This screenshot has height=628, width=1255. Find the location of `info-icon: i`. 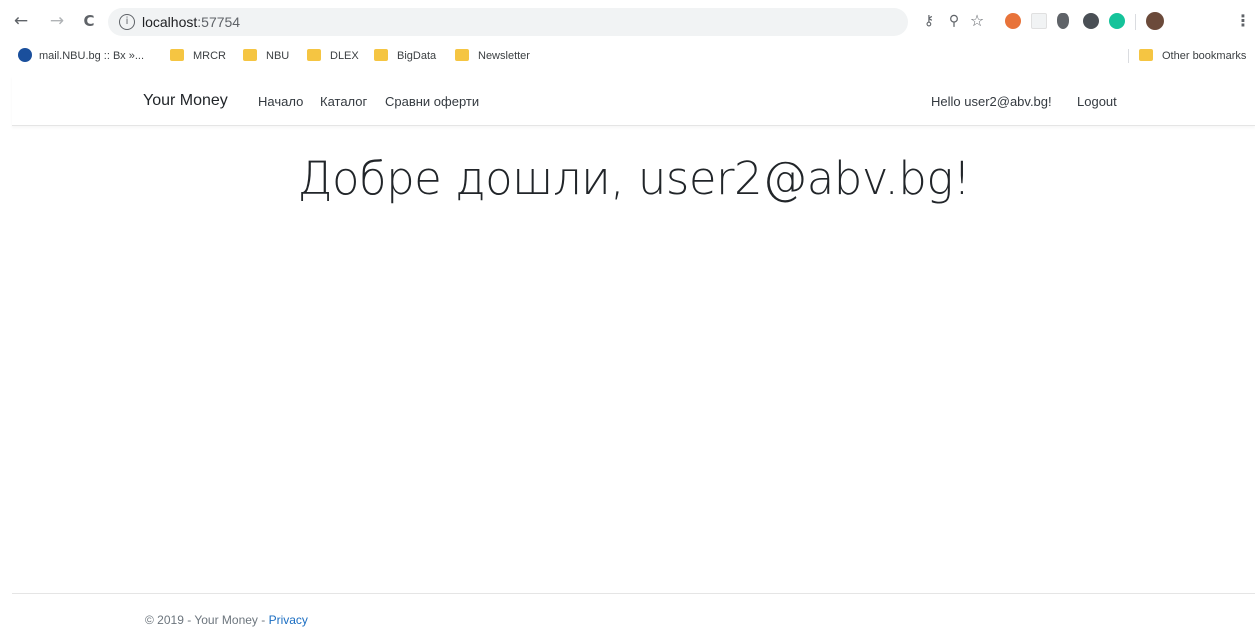

info-icon: i is located at coordinates (127, 22).